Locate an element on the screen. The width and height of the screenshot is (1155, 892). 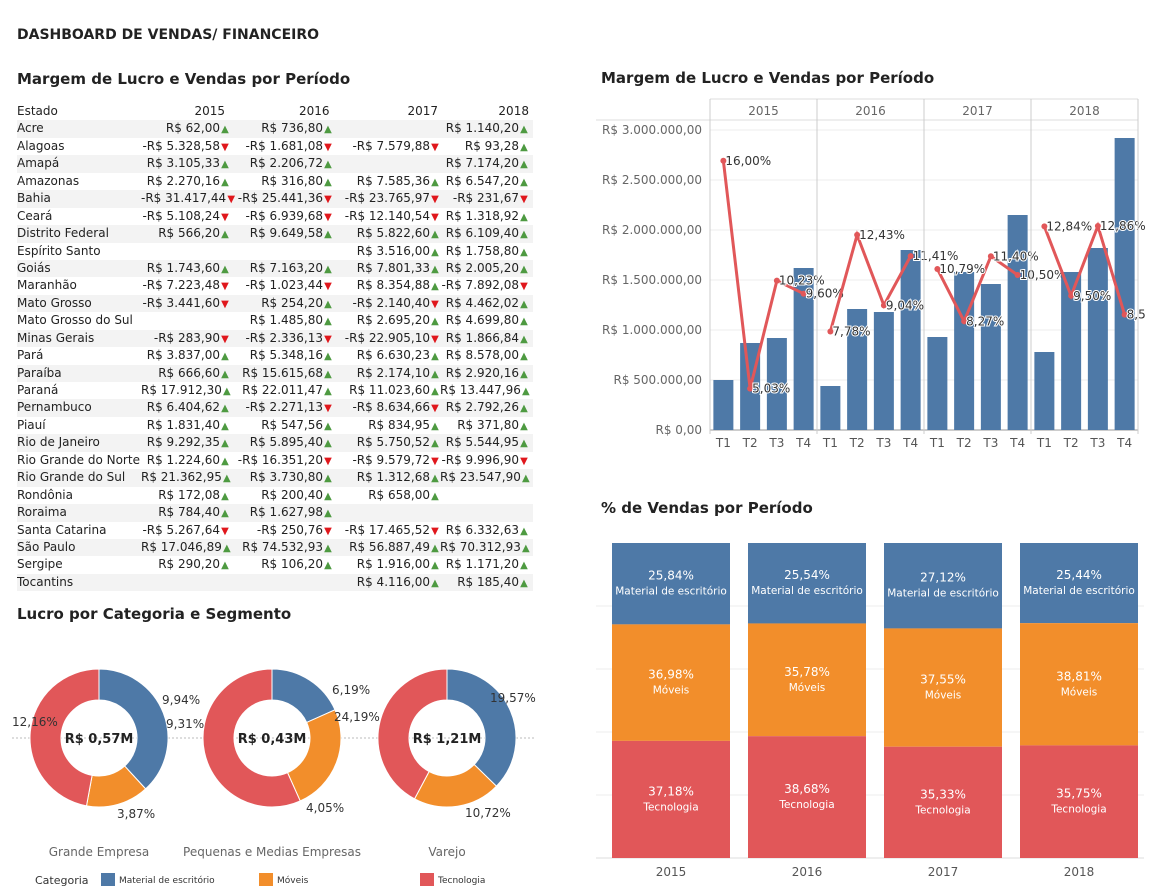
value-cell: R$ 5.822,60▲ is located at coordinates (386, 233).